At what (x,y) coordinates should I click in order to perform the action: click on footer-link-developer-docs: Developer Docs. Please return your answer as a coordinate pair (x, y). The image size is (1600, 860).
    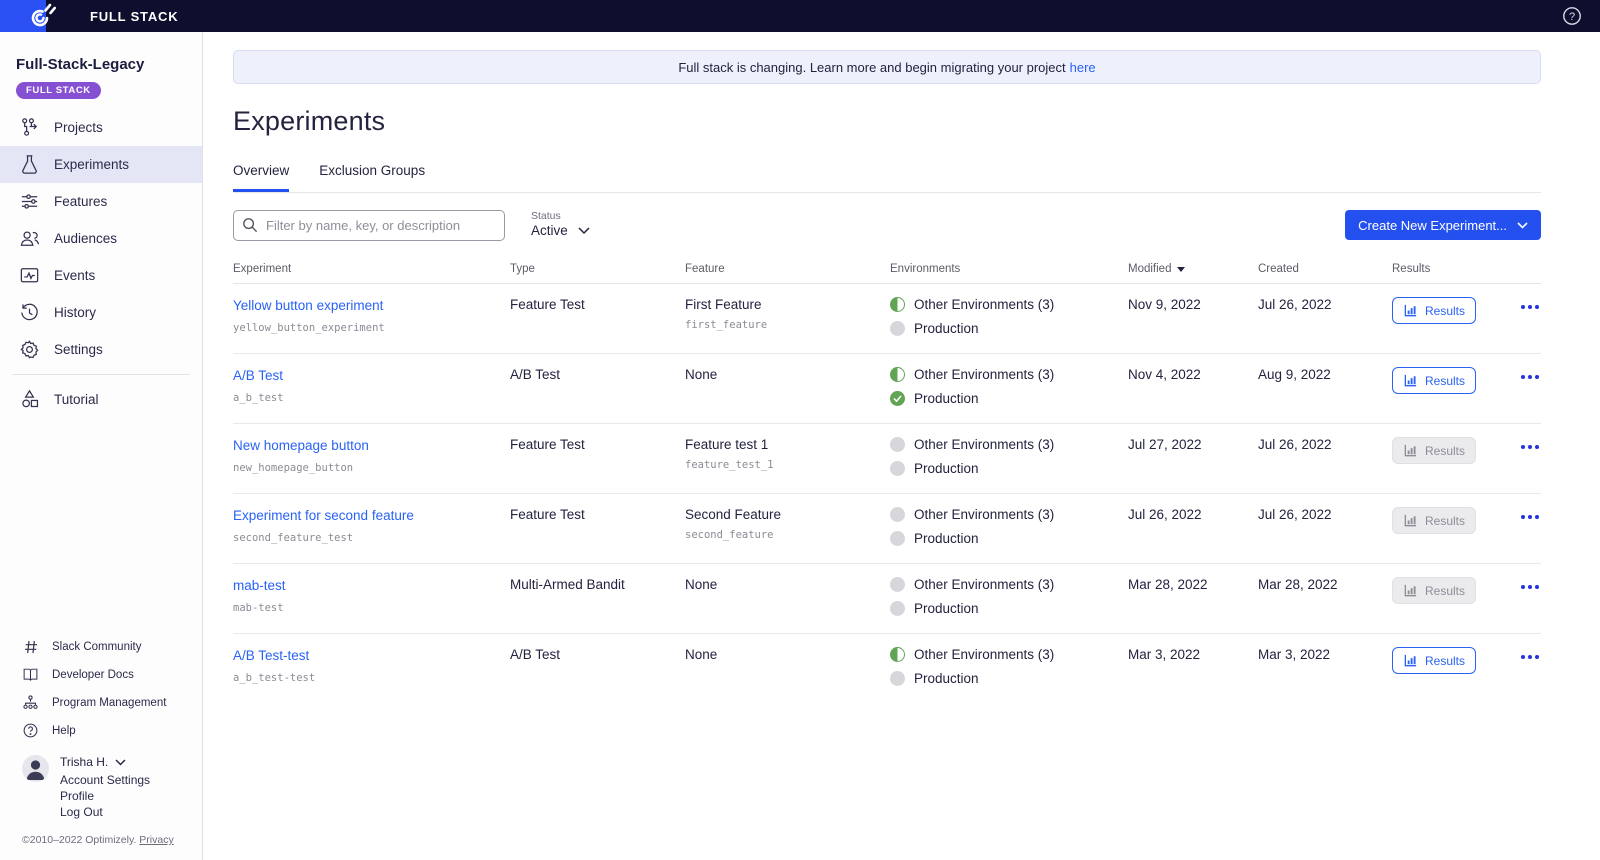
    Looking at the image, I should click on (112, 674).